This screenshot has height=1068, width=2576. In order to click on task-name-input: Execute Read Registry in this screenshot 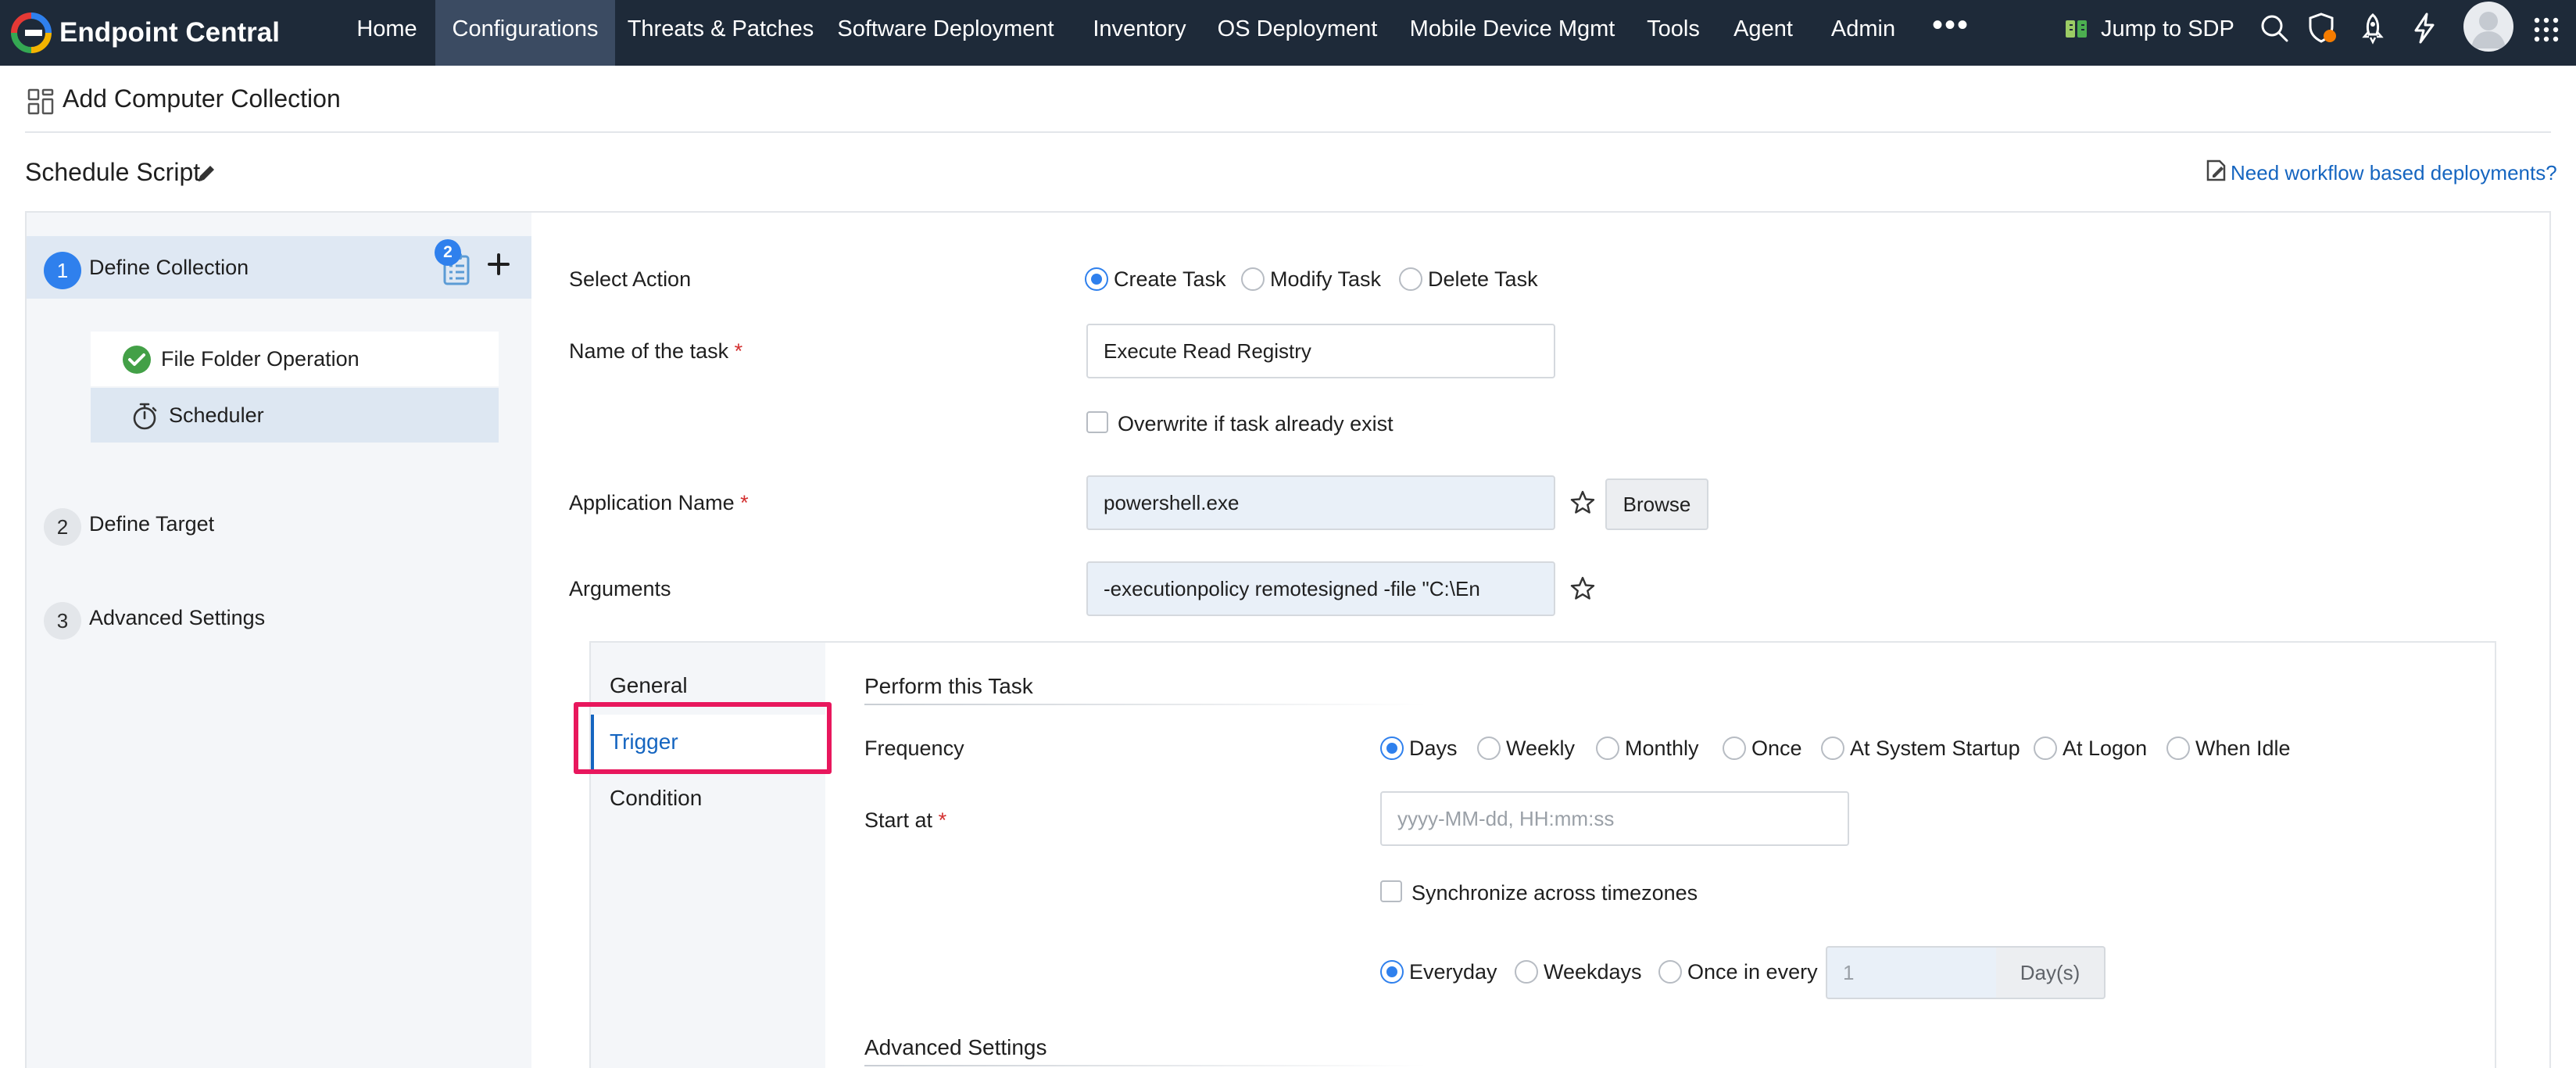, I will do `click(1320, 351)`.